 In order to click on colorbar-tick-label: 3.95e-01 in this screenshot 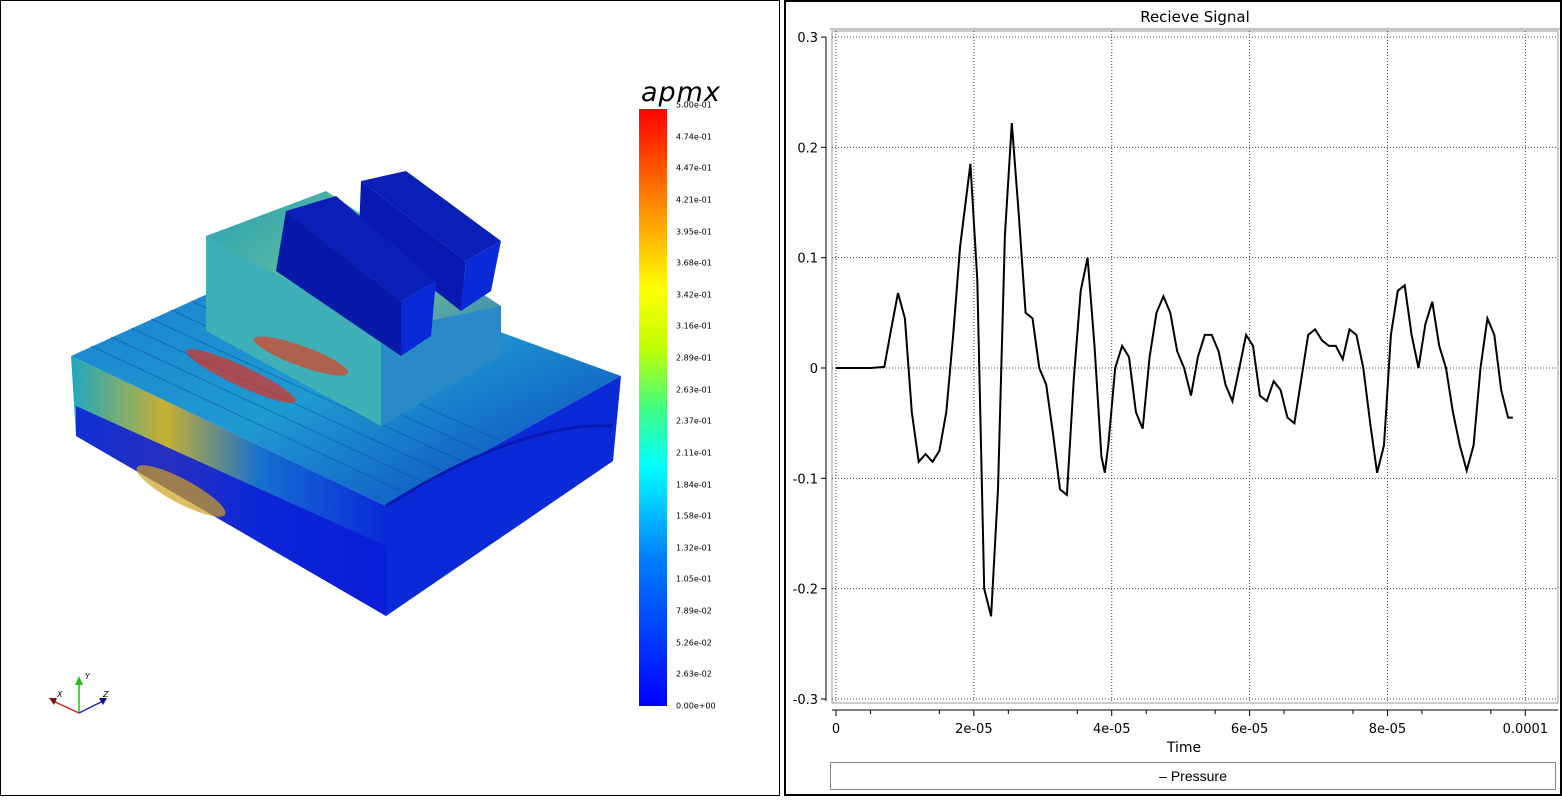, I will do `click(694, 232)`.